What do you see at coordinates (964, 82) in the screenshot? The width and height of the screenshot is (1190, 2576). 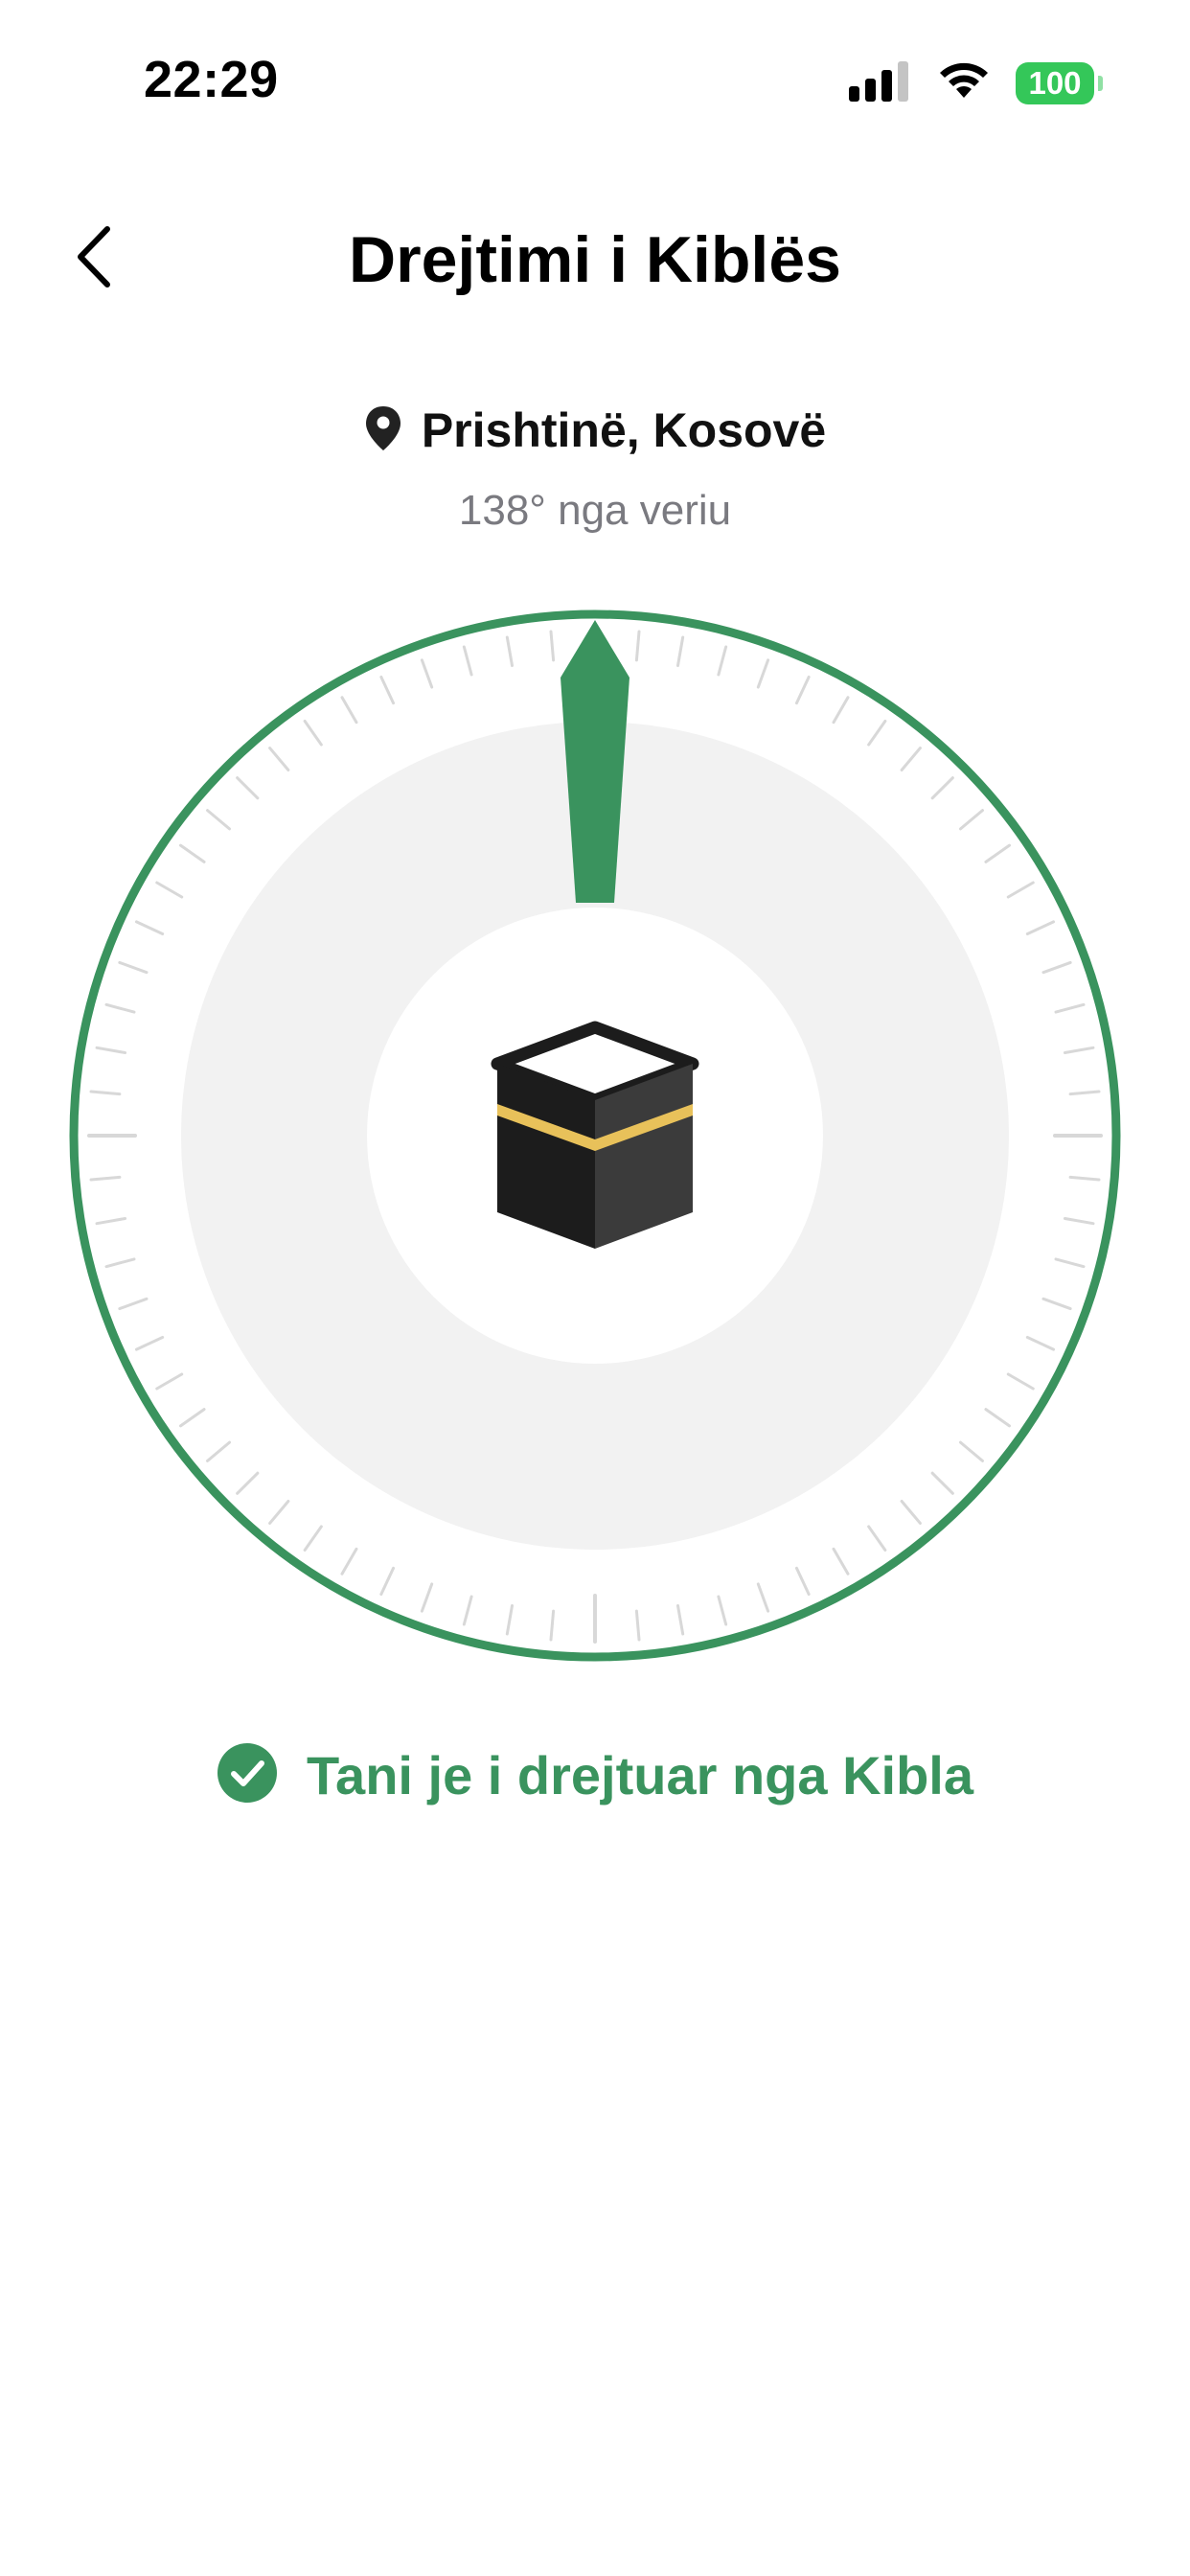 I see `wifi-icon` at bounding box center [964, 82].